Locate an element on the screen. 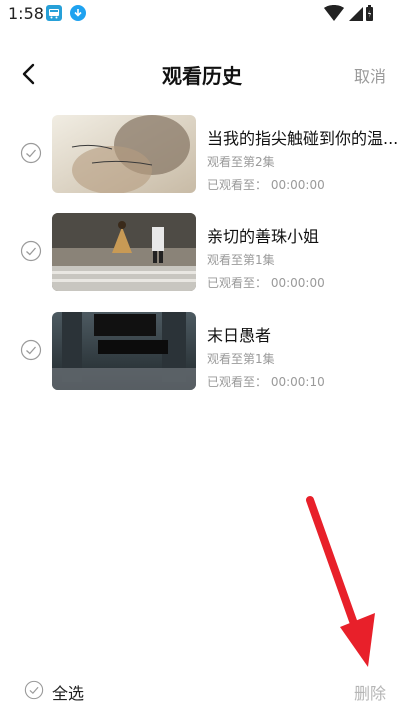  bottom-bar: 全选 删除 is located at coordinates (202, 692).